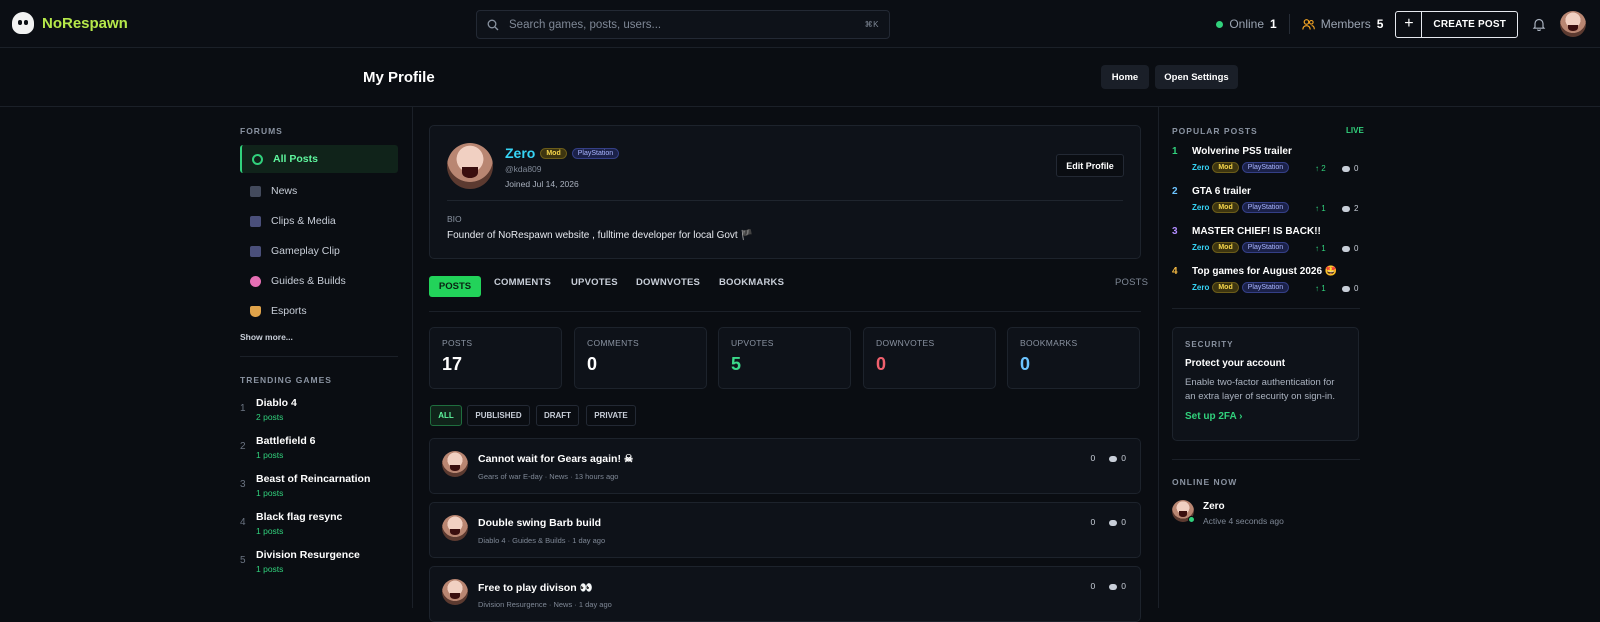 The height and width of the screenshot is (622, 1600). What do you see at coordinates (871, 24) in the screenshot?
I see `shortcut-hint: ⌘K` at bounding box center [871, 24].